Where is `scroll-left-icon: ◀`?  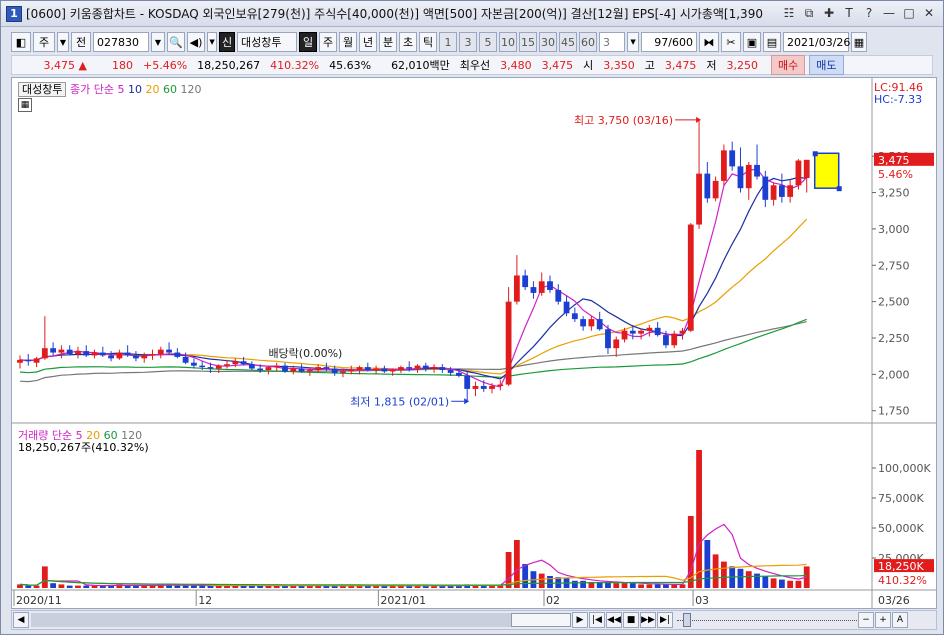
scroll-left-icon: ◀ is located at coordinates (21, 620).